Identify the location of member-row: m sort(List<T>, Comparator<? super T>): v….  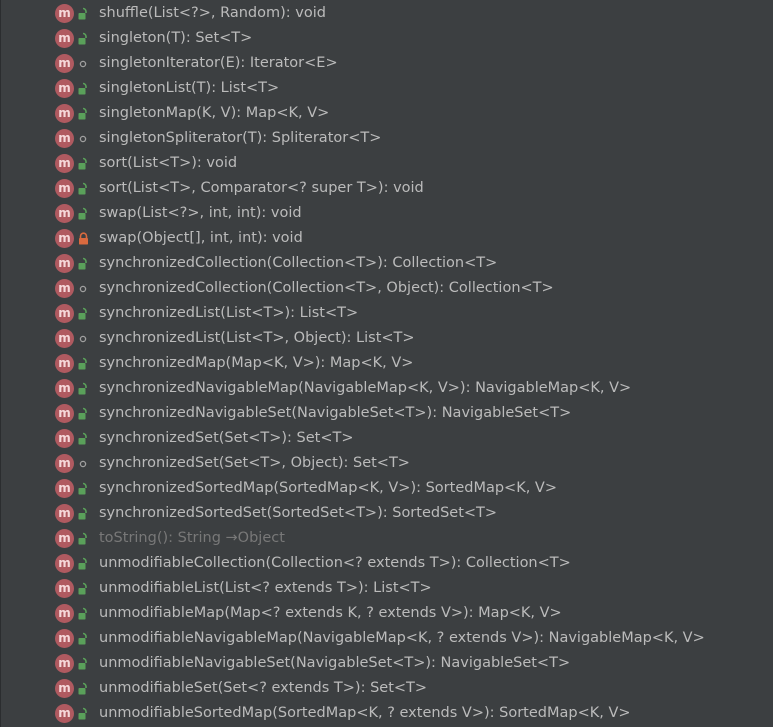
(386, 188).